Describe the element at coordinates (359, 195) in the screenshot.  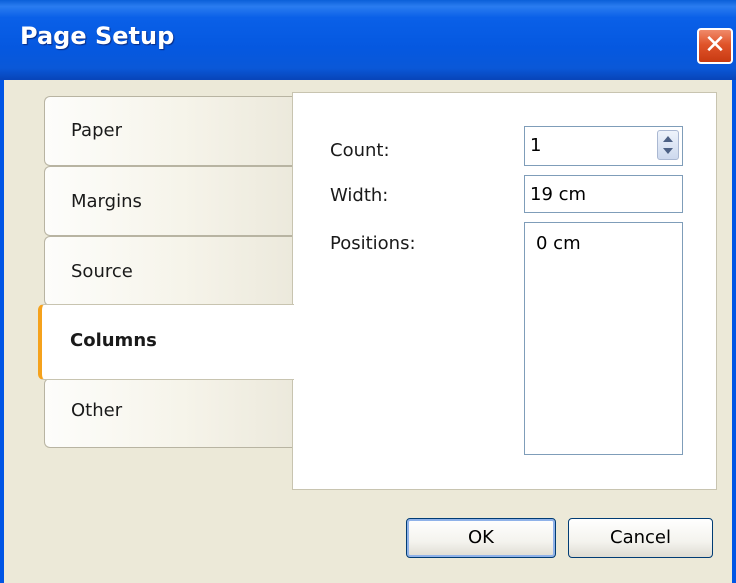
I see `width-label: Width:` at that location.